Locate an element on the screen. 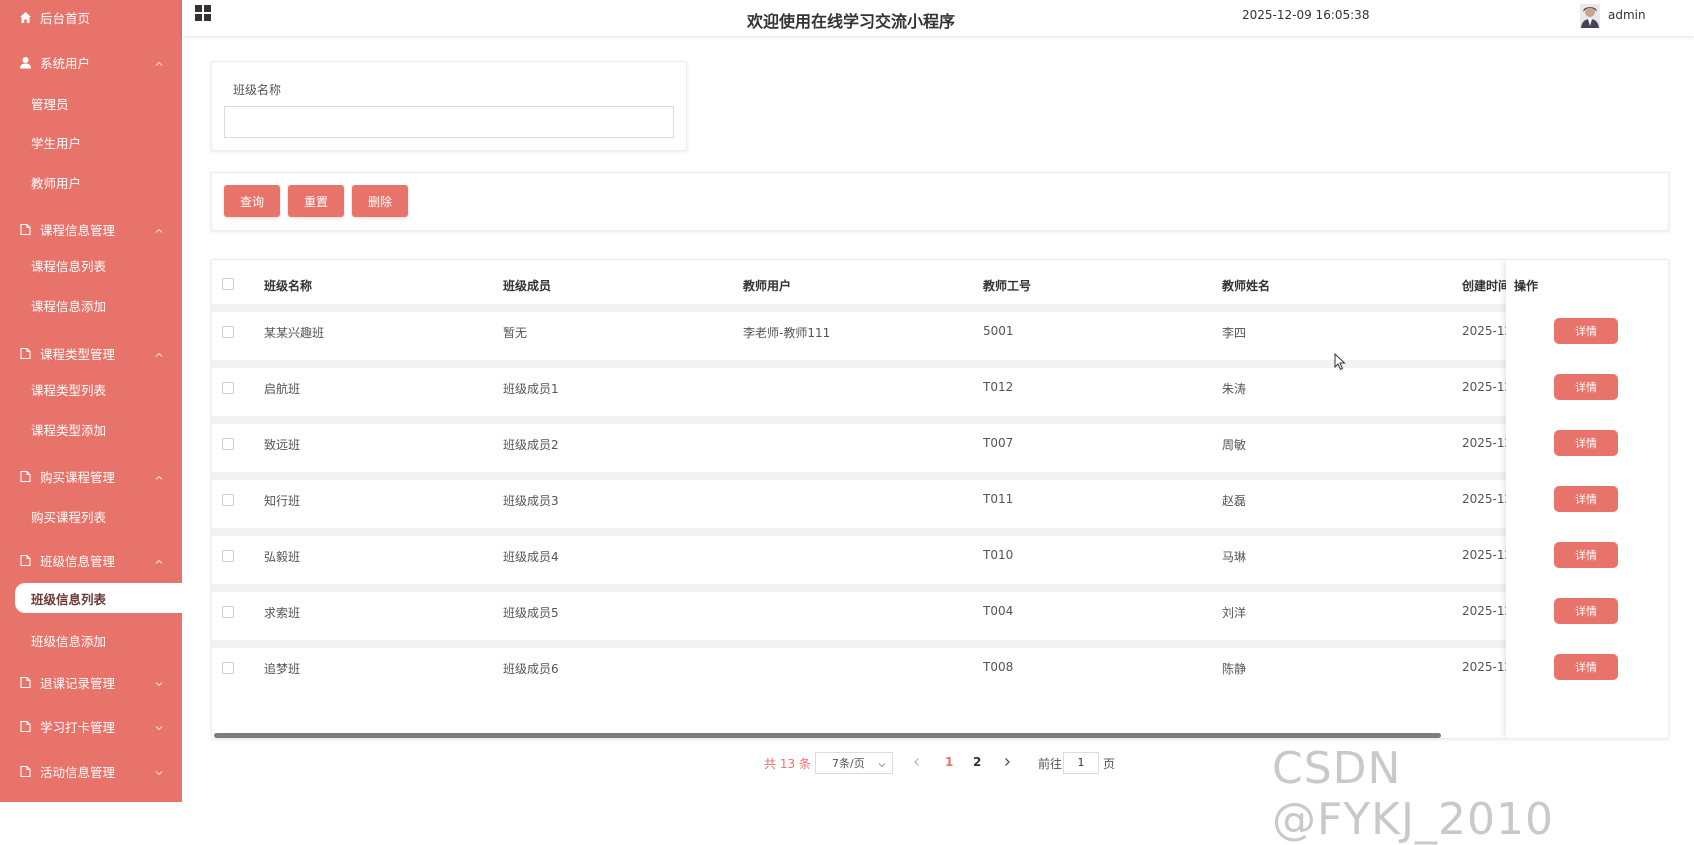 The image size is (1694, 845). sidebar-group: 系统用户 is located at coordinates (91, 62).